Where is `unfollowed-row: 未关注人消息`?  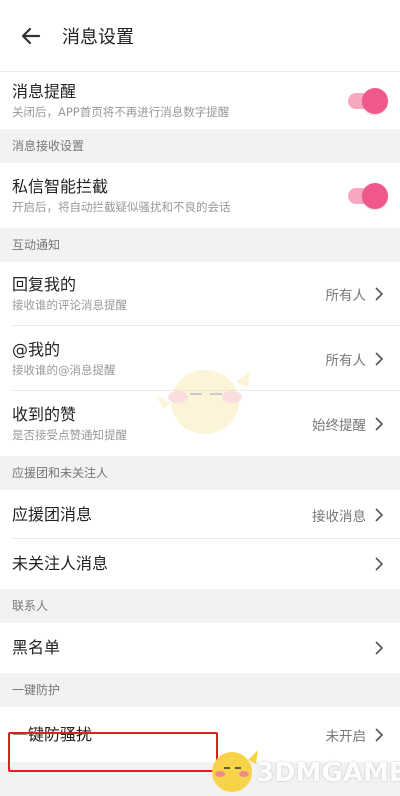
unfollowed-row: 未关注人消息 is located at coordinates (200, 564).